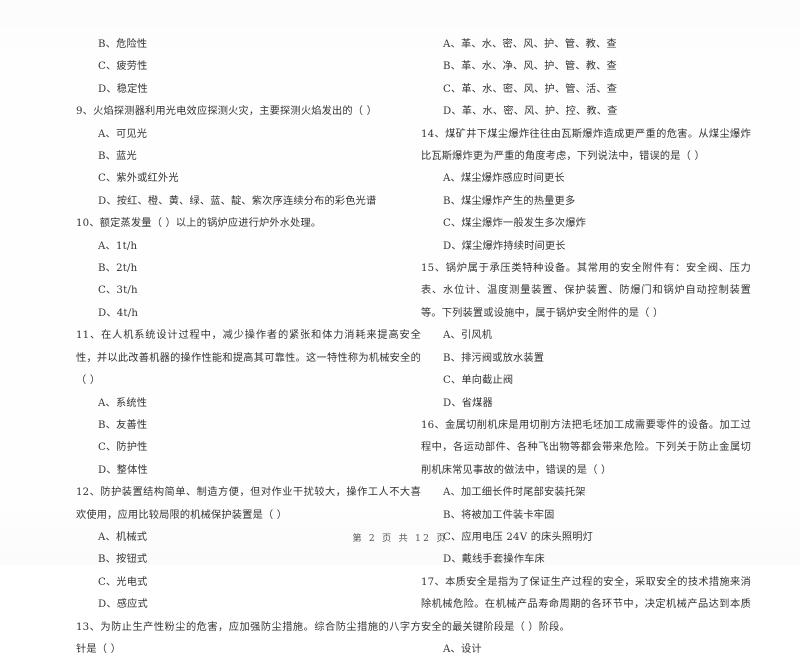  I want to click on answer-option: C、紫外或红外光, so click(138, 179).